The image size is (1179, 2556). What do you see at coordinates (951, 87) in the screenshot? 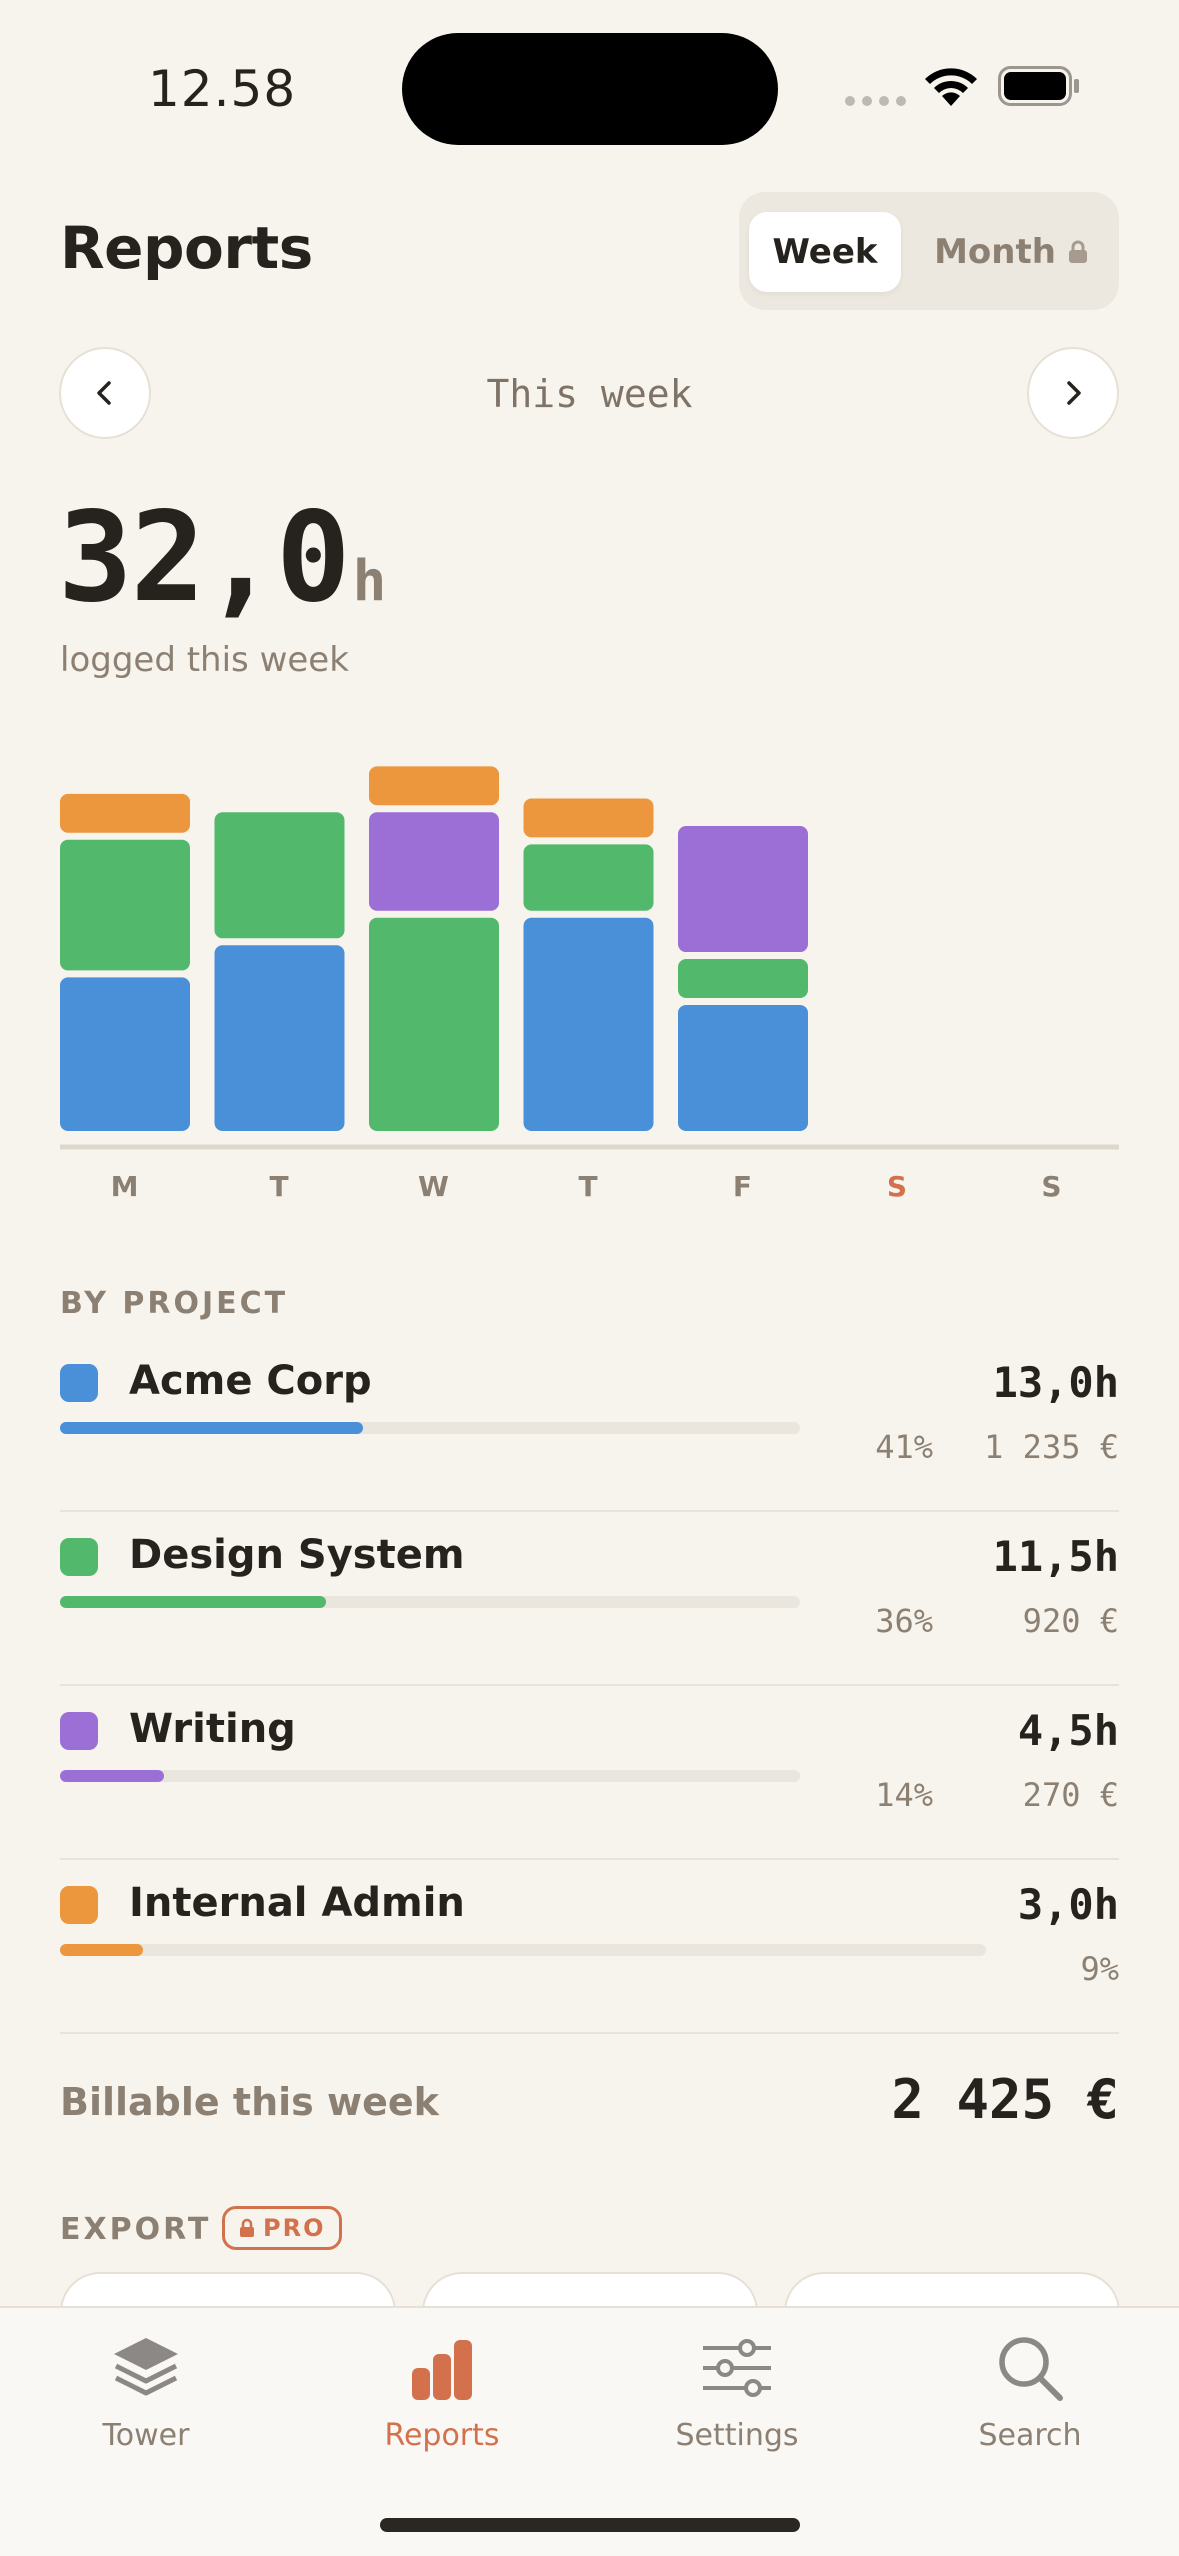
I see `wifi-icon` at bounding box center [951, 87].